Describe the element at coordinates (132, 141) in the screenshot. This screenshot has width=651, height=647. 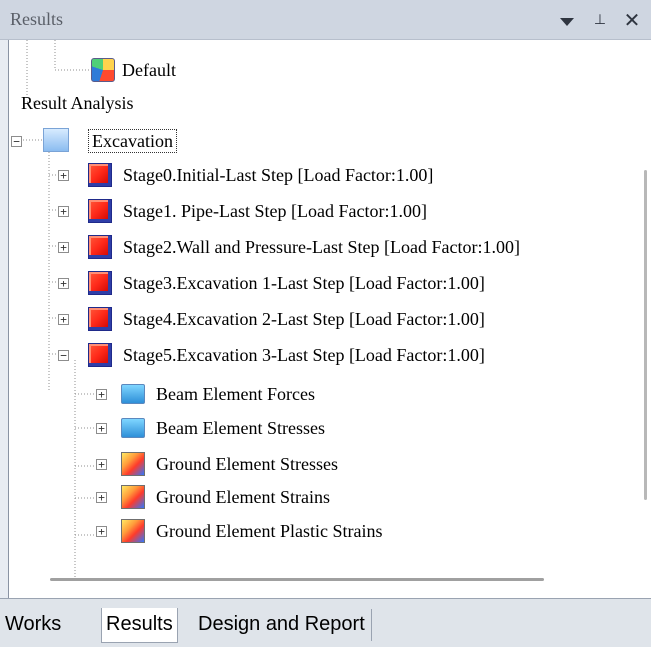
I see `tree-item-label: Excavation` at that location.